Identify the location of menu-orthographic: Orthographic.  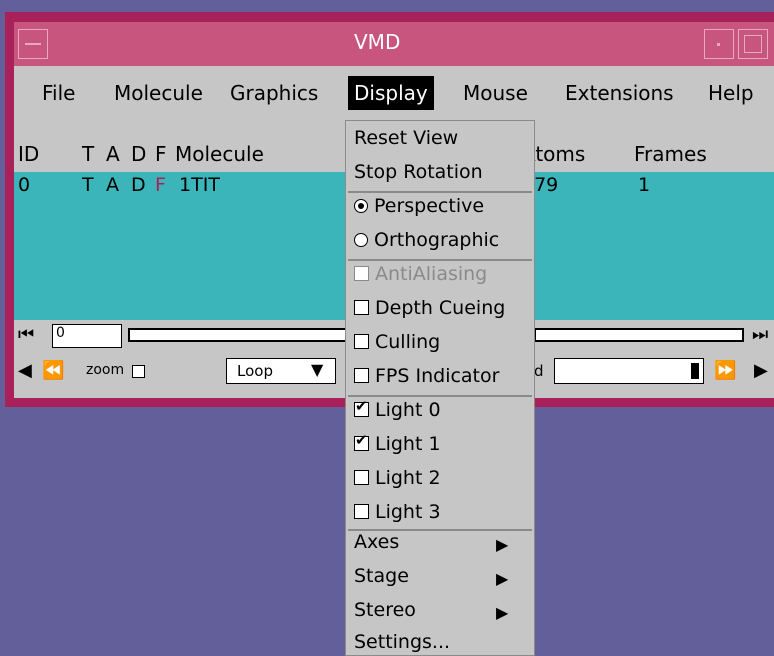
(426, 240).